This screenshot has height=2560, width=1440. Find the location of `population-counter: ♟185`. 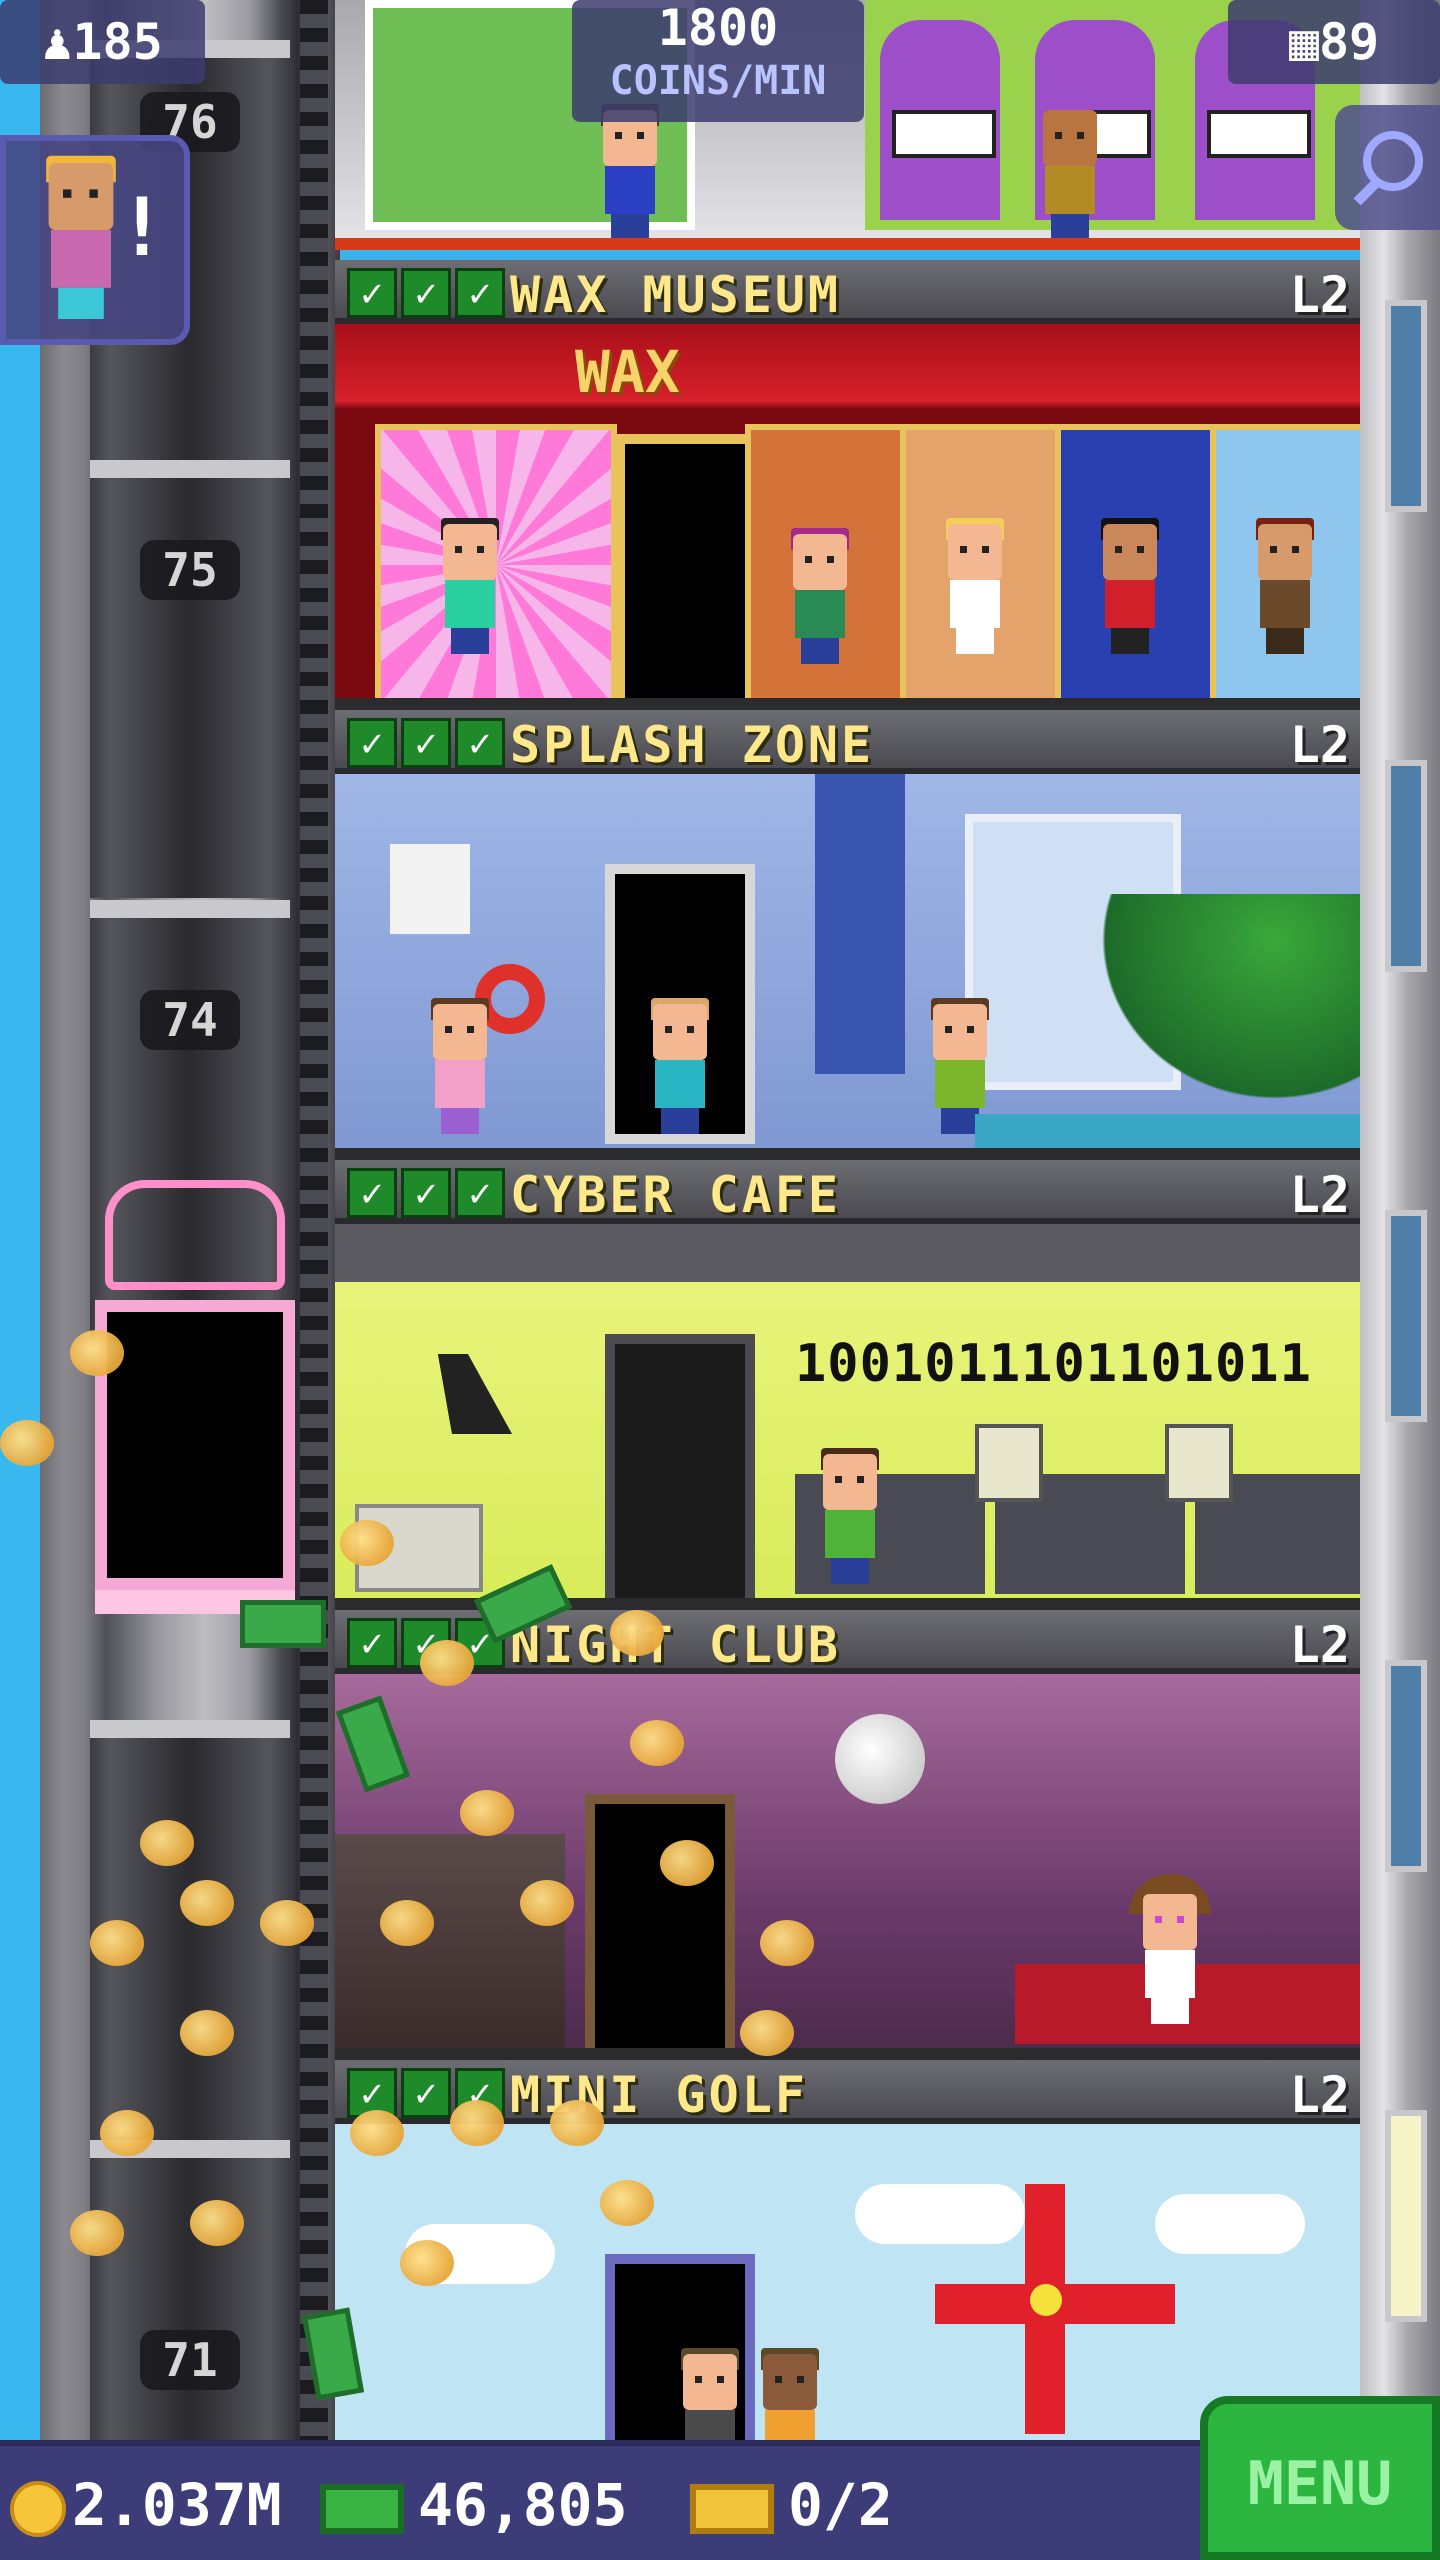

population-counter: ♟185 is located at coordinates (102, 42).